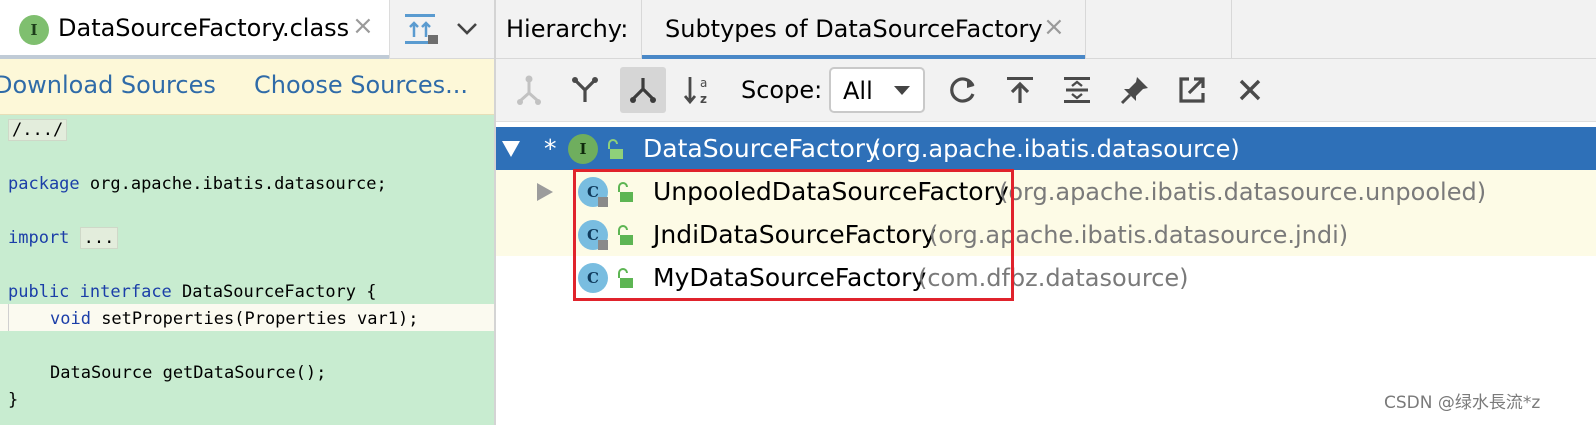 This screenshot has width=1596, height=425. What do you see at coordinates (1135, 90) in the screenshot?
I see `pin-icon` at bounding box center [1135, 90].